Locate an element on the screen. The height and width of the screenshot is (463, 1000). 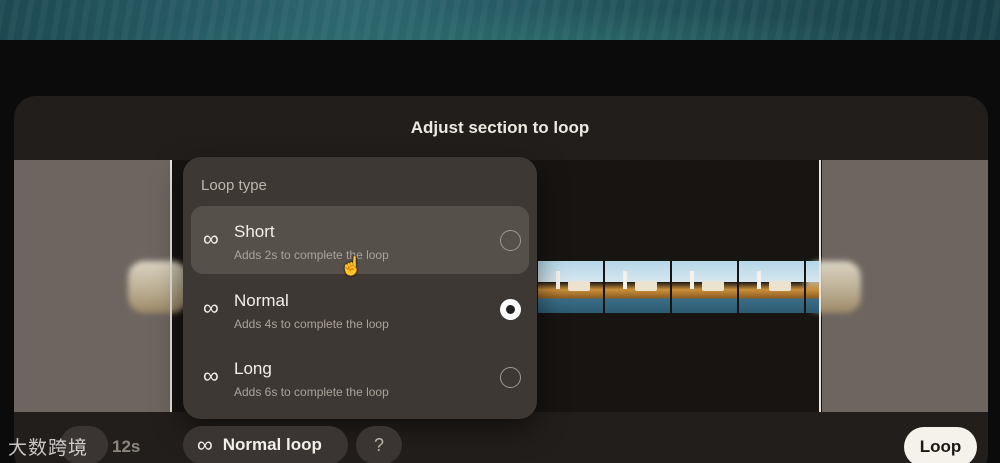
loop-type-button: ∞ Normal loop is located at coordinates (265, 444).